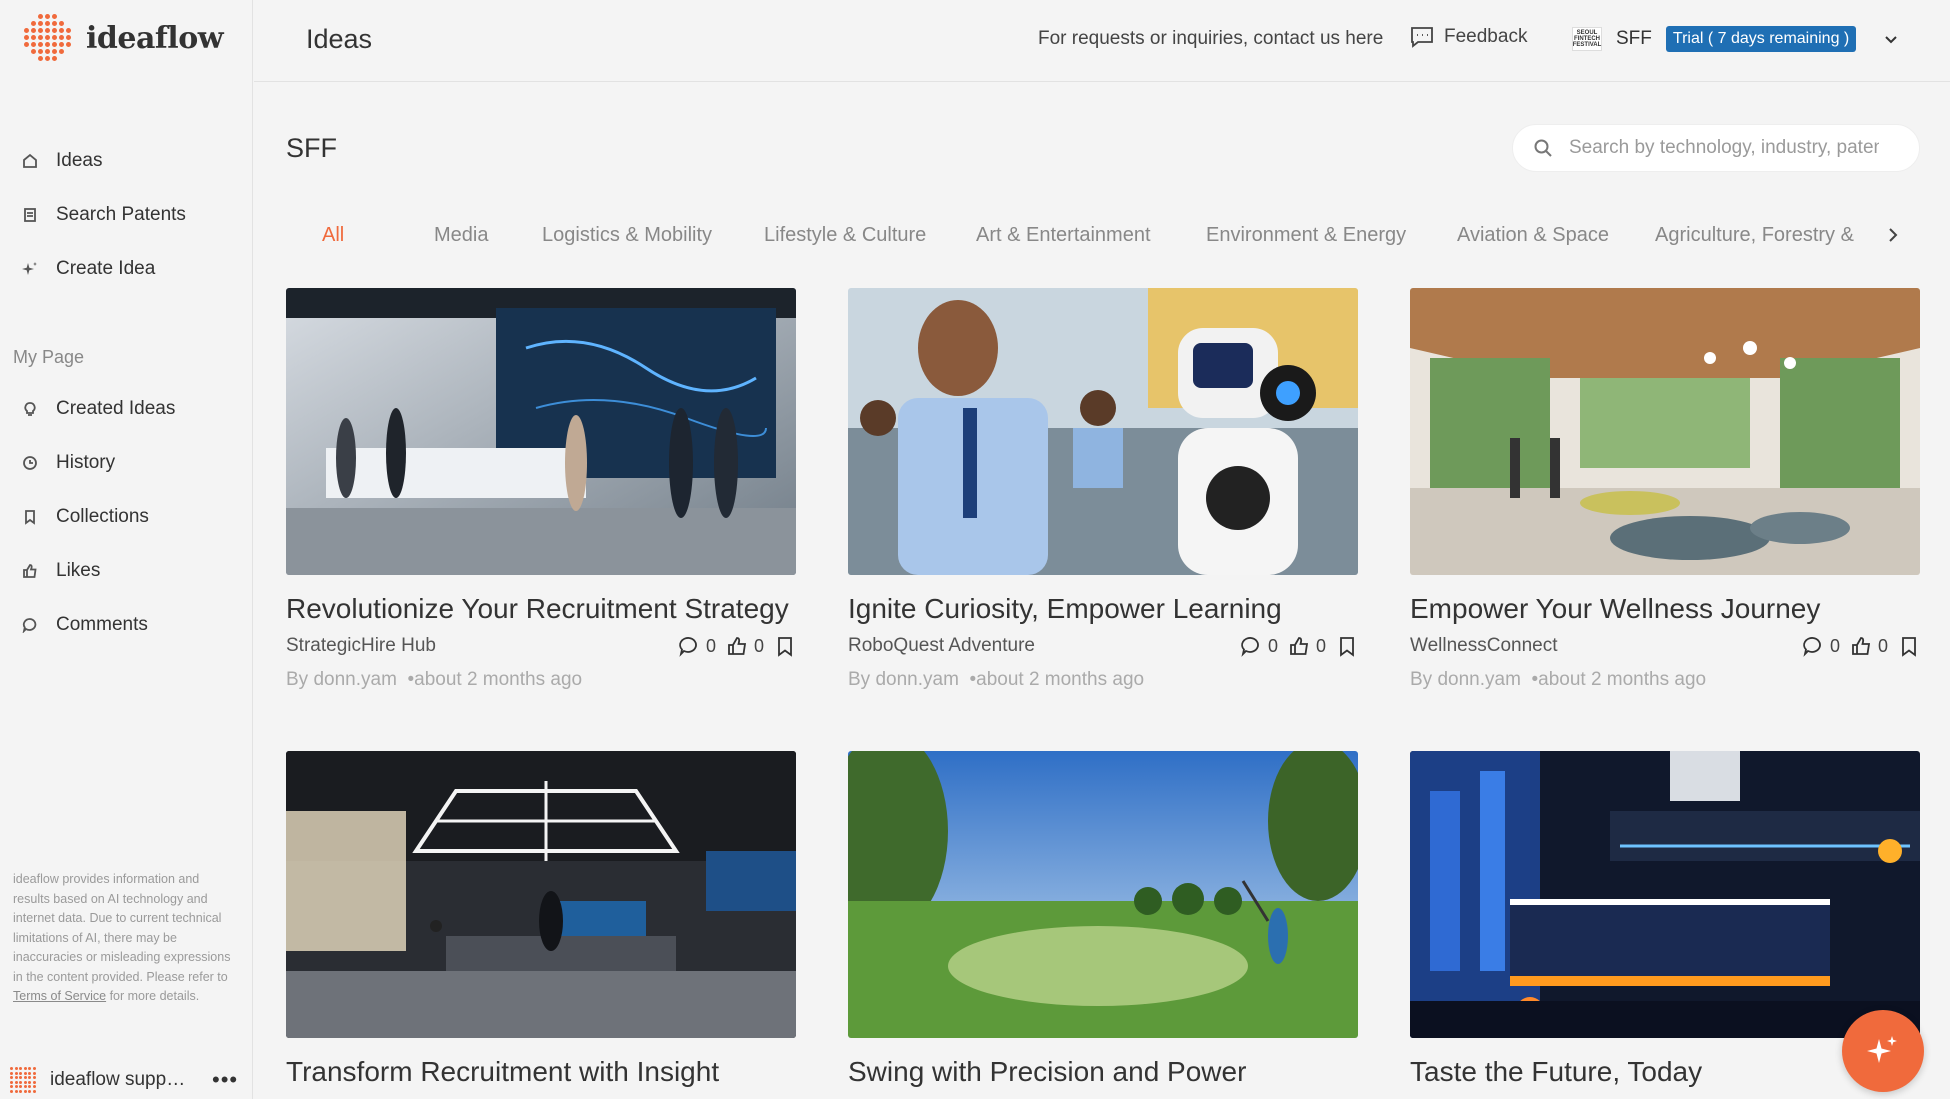  I want to click on sidebar-item-comments: Comments, so click(85, 625).